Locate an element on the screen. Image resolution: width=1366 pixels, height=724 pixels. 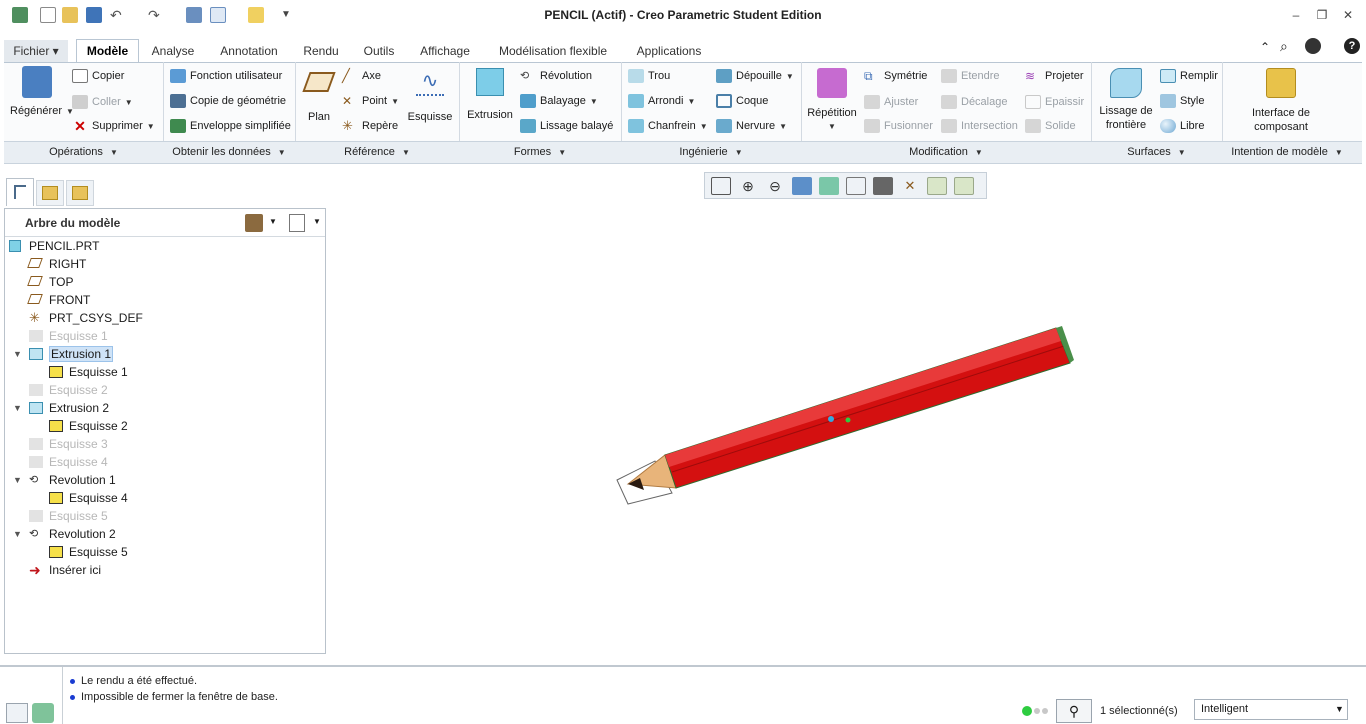
annotation-display-icon is located at coordinates (937, 186).